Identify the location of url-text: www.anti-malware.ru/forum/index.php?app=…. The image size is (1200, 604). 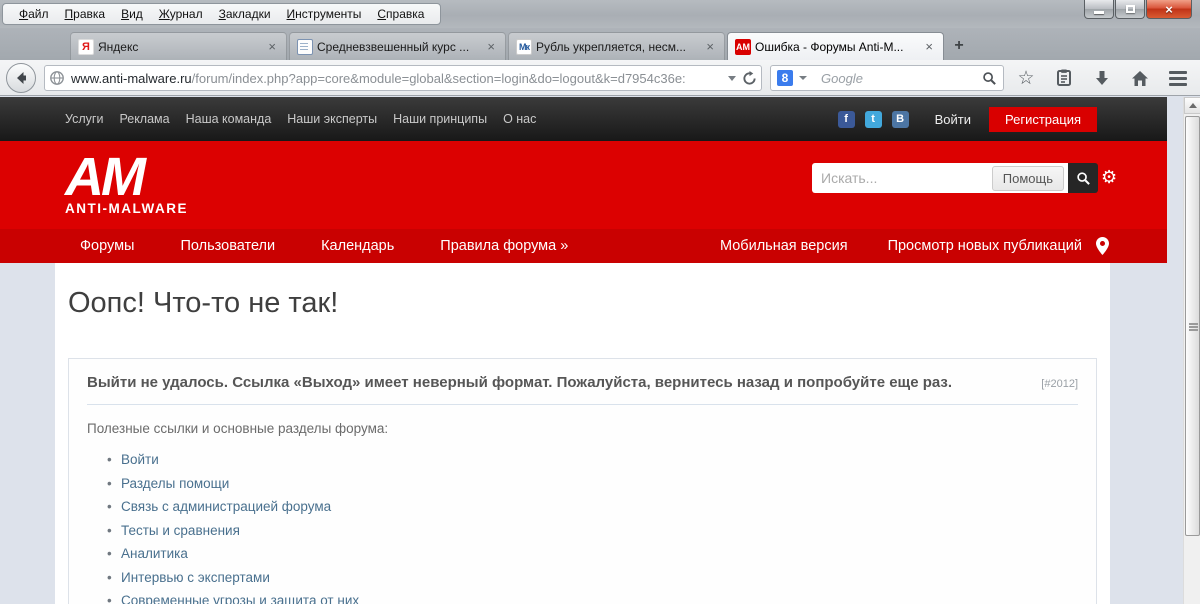
(396, 78).